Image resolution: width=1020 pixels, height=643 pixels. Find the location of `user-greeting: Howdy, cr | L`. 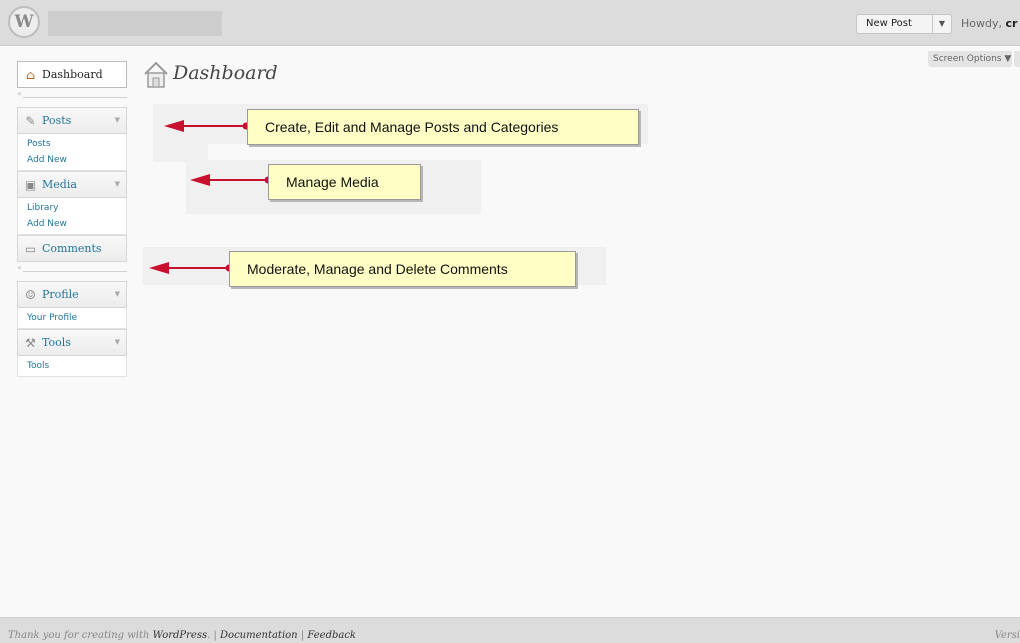

user-greeting: Howdy, cr | L is located at coordinates (989, 23).